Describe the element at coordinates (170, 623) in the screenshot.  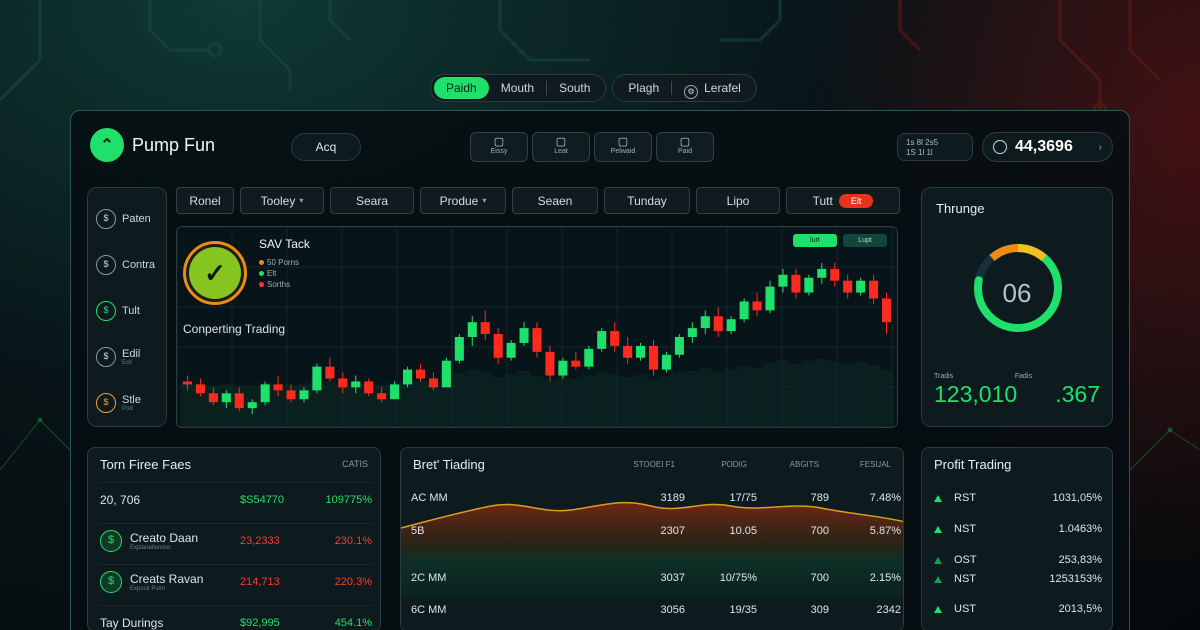
I see `row-name: Tay Durings` at that location.